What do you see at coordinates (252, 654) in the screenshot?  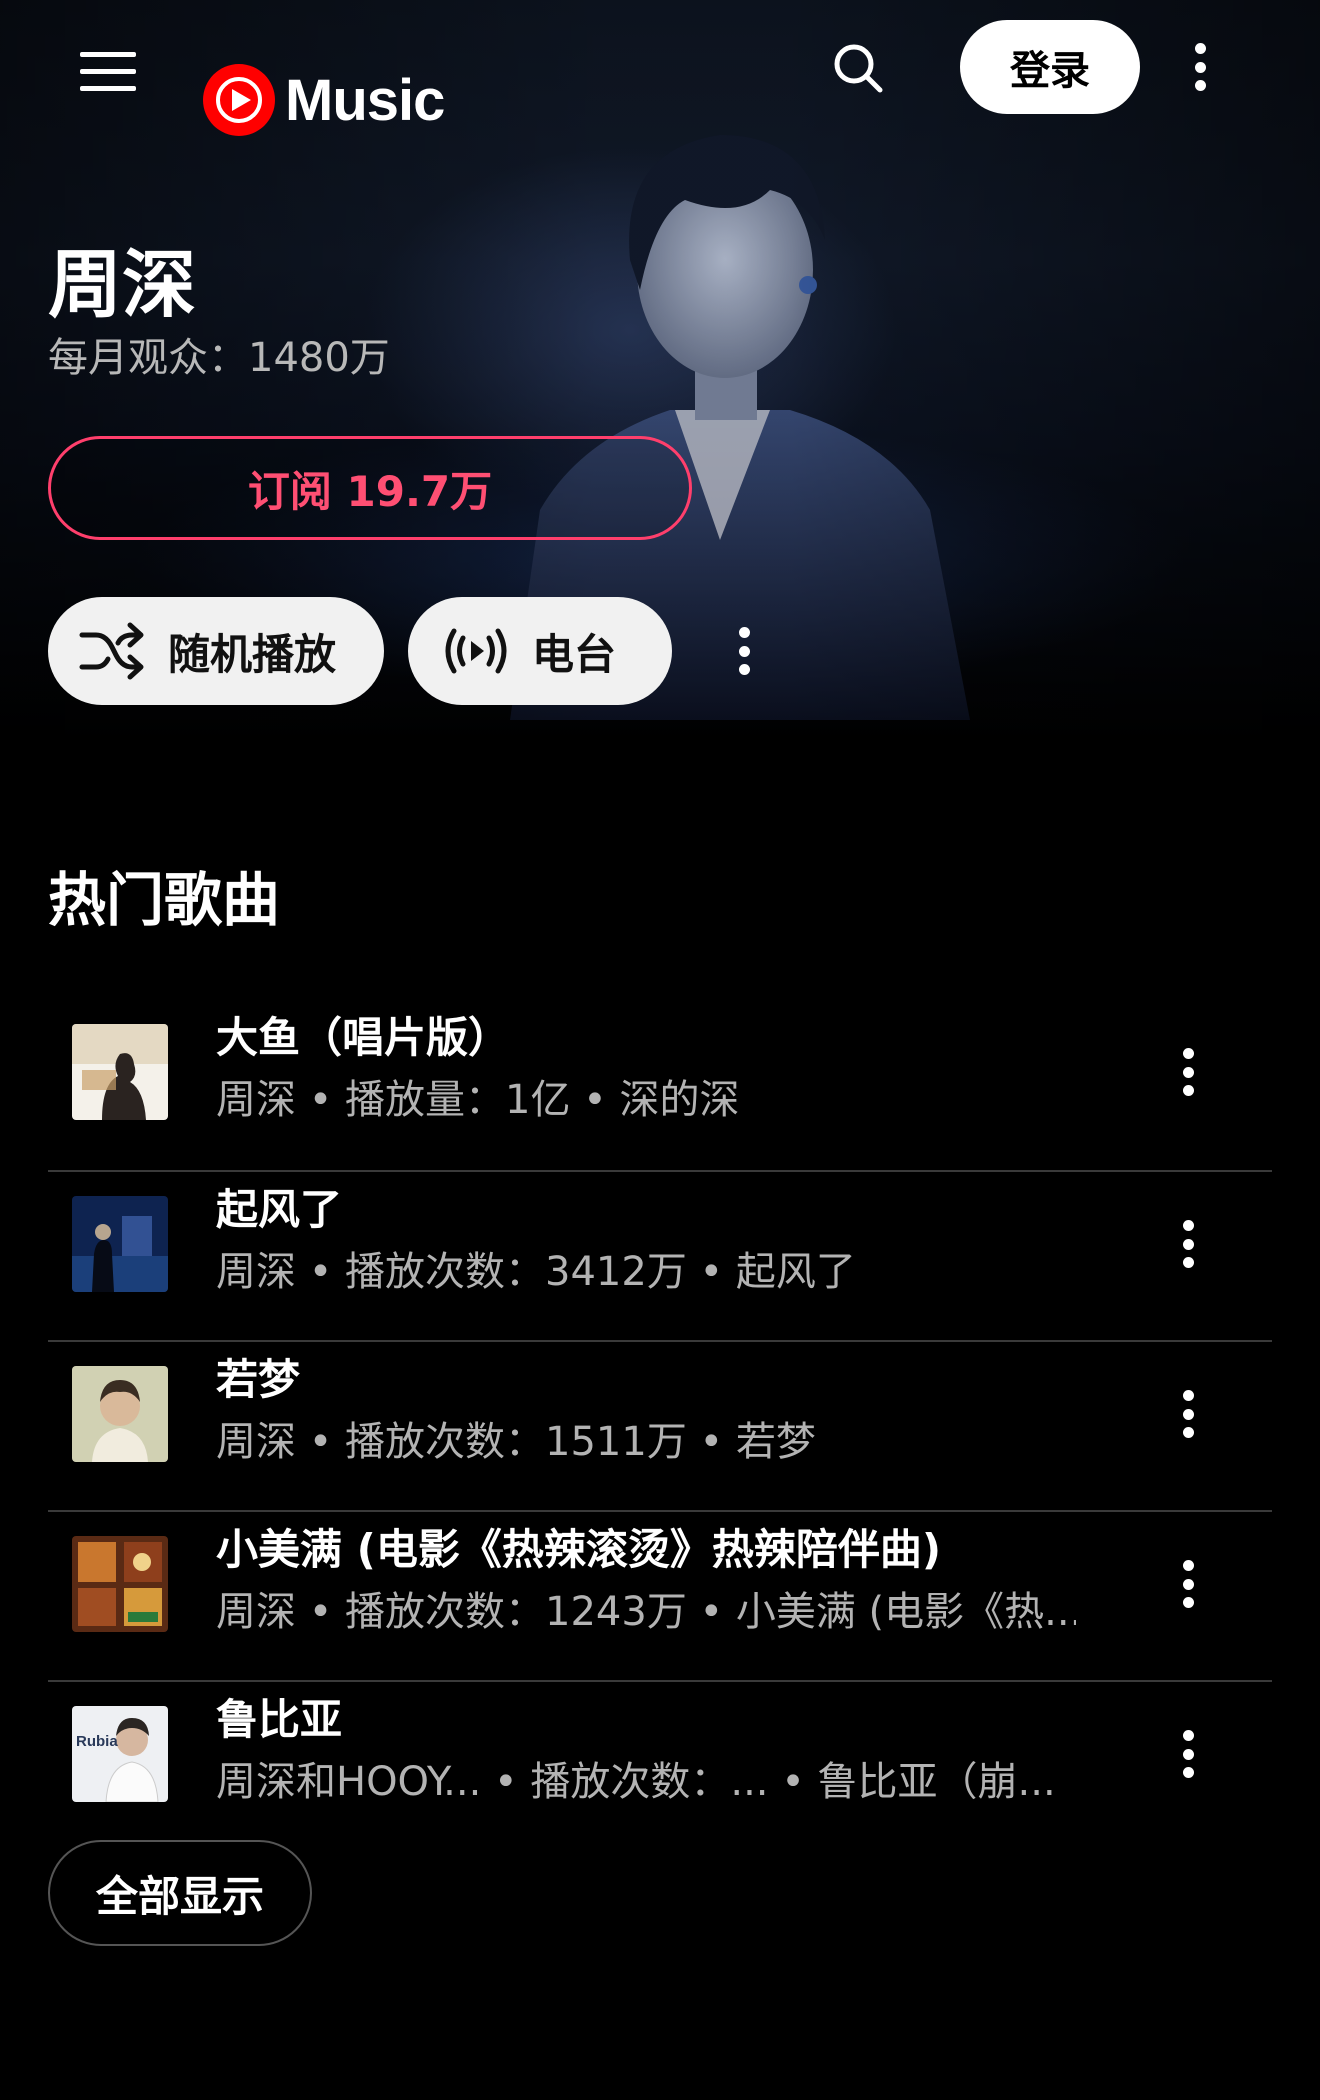 I see `shuffle-label: 随机播放` at bounding box center [252, 654].